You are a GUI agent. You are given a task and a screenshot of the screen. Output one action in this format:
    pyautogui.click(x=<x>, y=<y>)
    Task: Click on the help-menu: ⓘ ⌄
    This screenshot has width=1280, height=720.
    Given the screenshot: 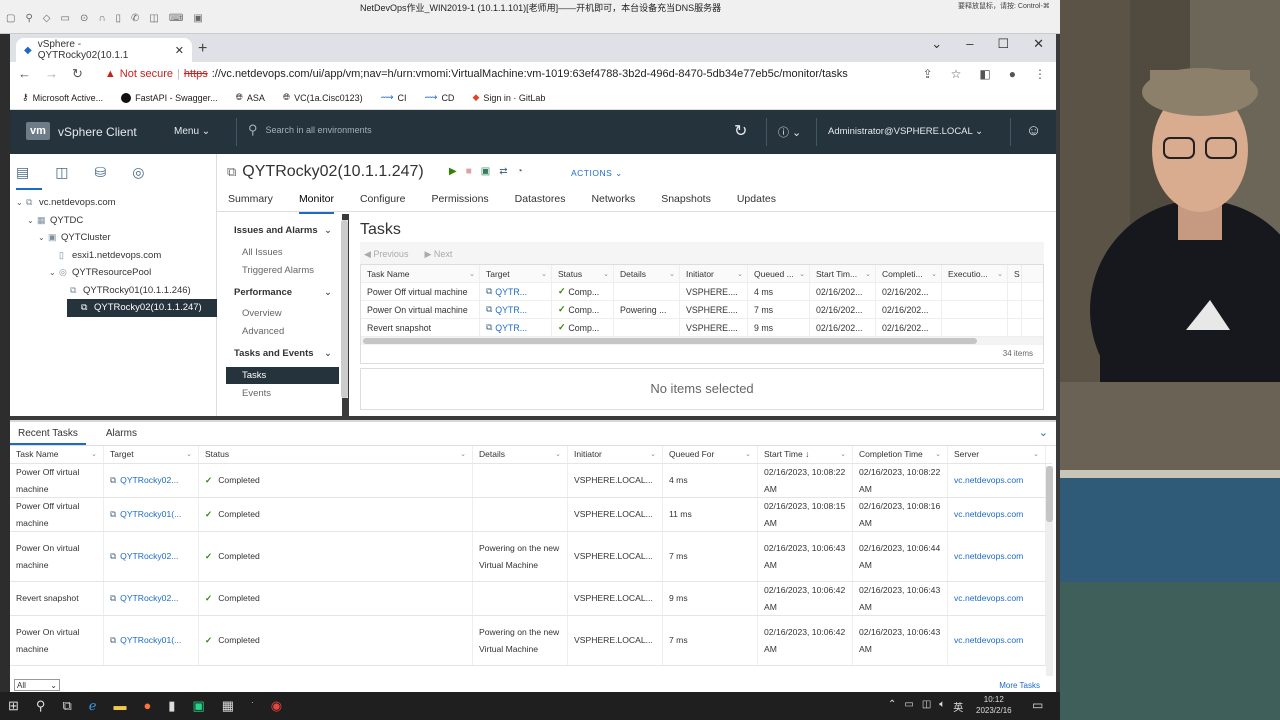 What is the action you would take?
    pyautogui.click(x=789, y=132)
    